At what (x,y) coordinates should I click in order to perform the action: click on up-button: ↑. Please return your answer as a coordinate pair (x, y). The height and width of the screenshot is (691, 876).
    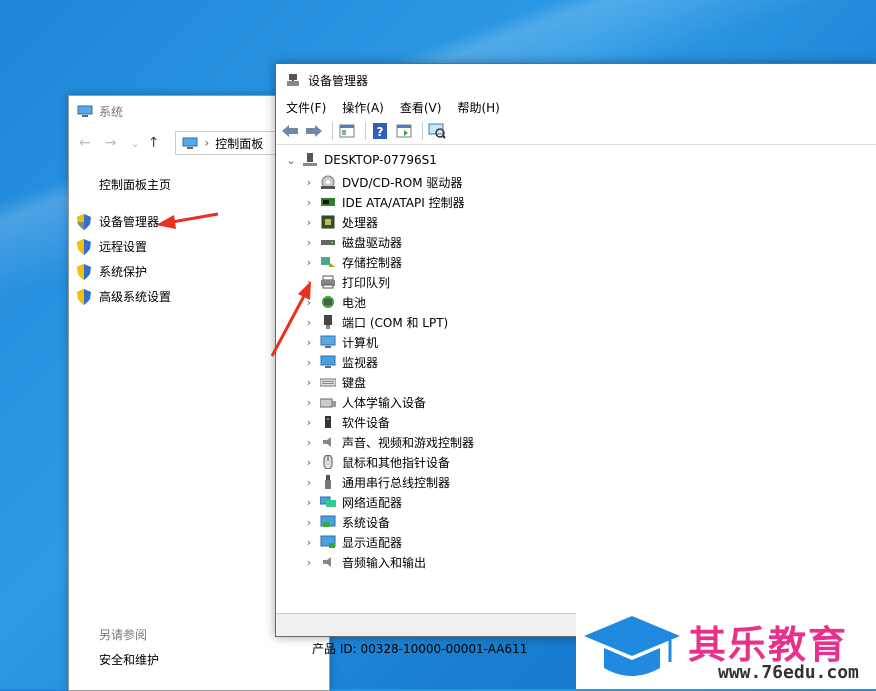
    Looking at the image, I should click on (154, 143).